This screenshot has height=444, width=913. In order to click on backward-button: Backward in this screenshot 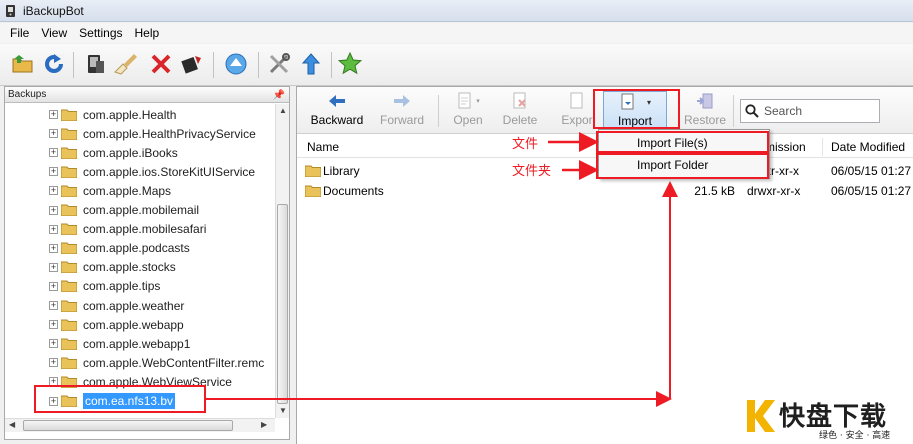, I will do `click(337, 111)`.